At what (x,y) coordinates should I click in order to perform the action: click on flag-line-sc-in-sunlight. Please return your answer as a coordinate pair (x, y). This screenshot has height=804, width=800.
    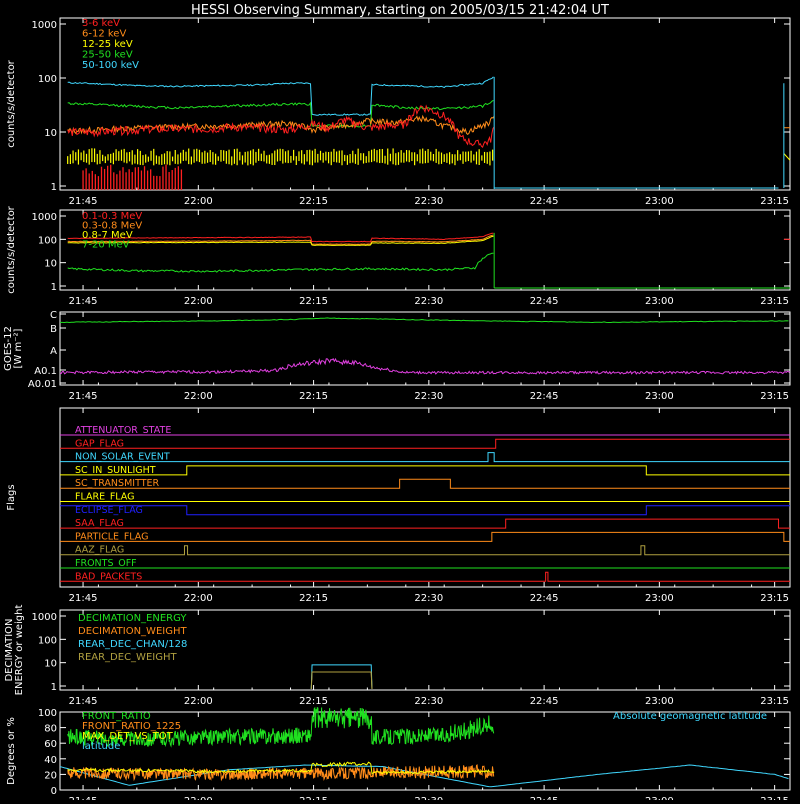
    Looking at the image, I should click on (425, 470).